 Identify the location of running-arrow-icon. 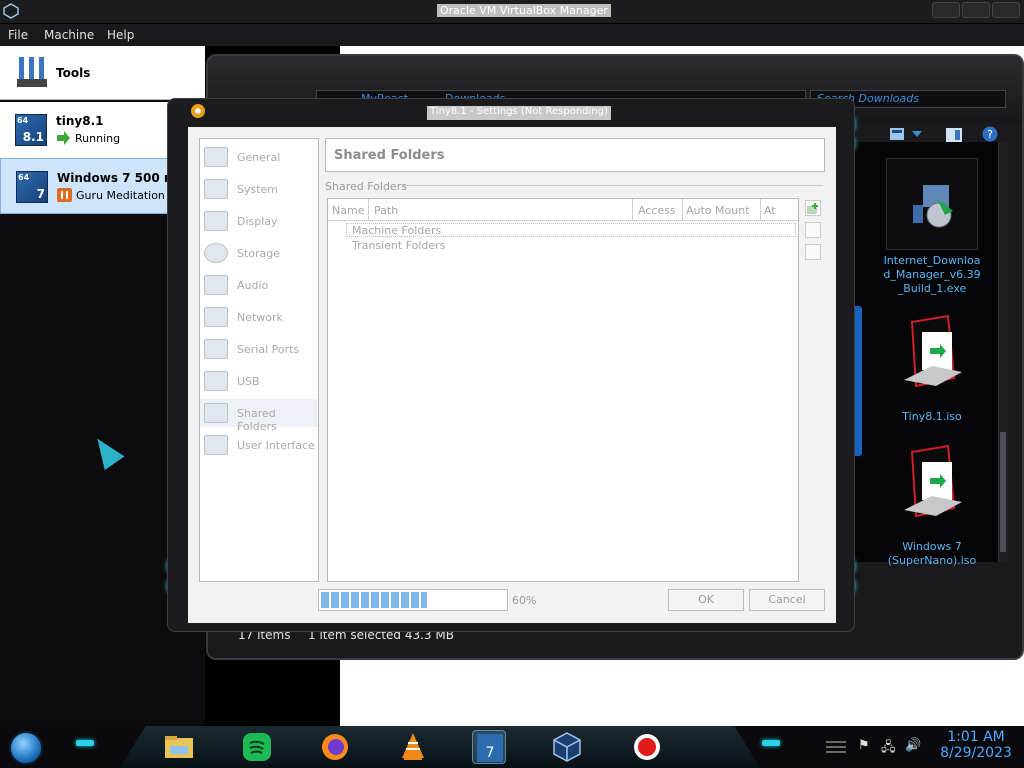
(63, 138).